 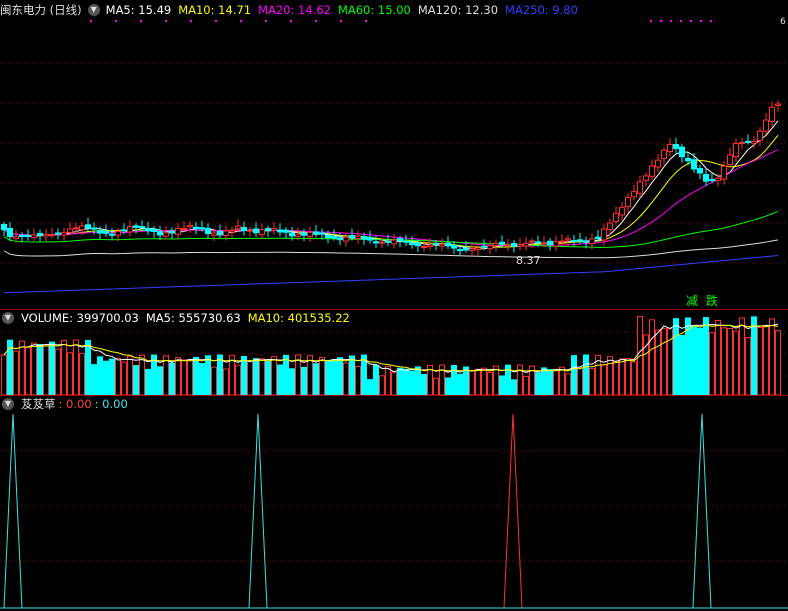 I want to click on vol-ma10-label: MA10: 401535.22, so click(x=298, y=318).